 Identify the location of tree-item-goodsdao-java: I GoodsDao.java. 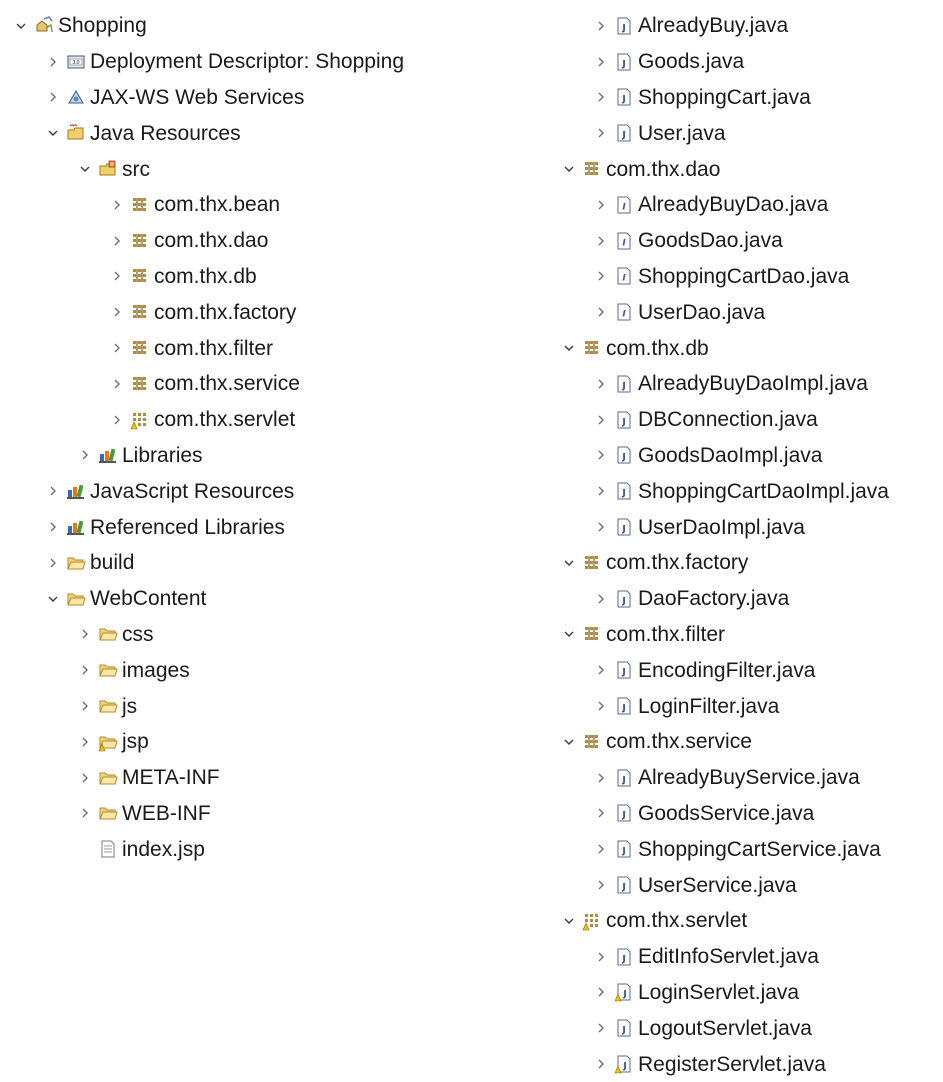
(736, 241).